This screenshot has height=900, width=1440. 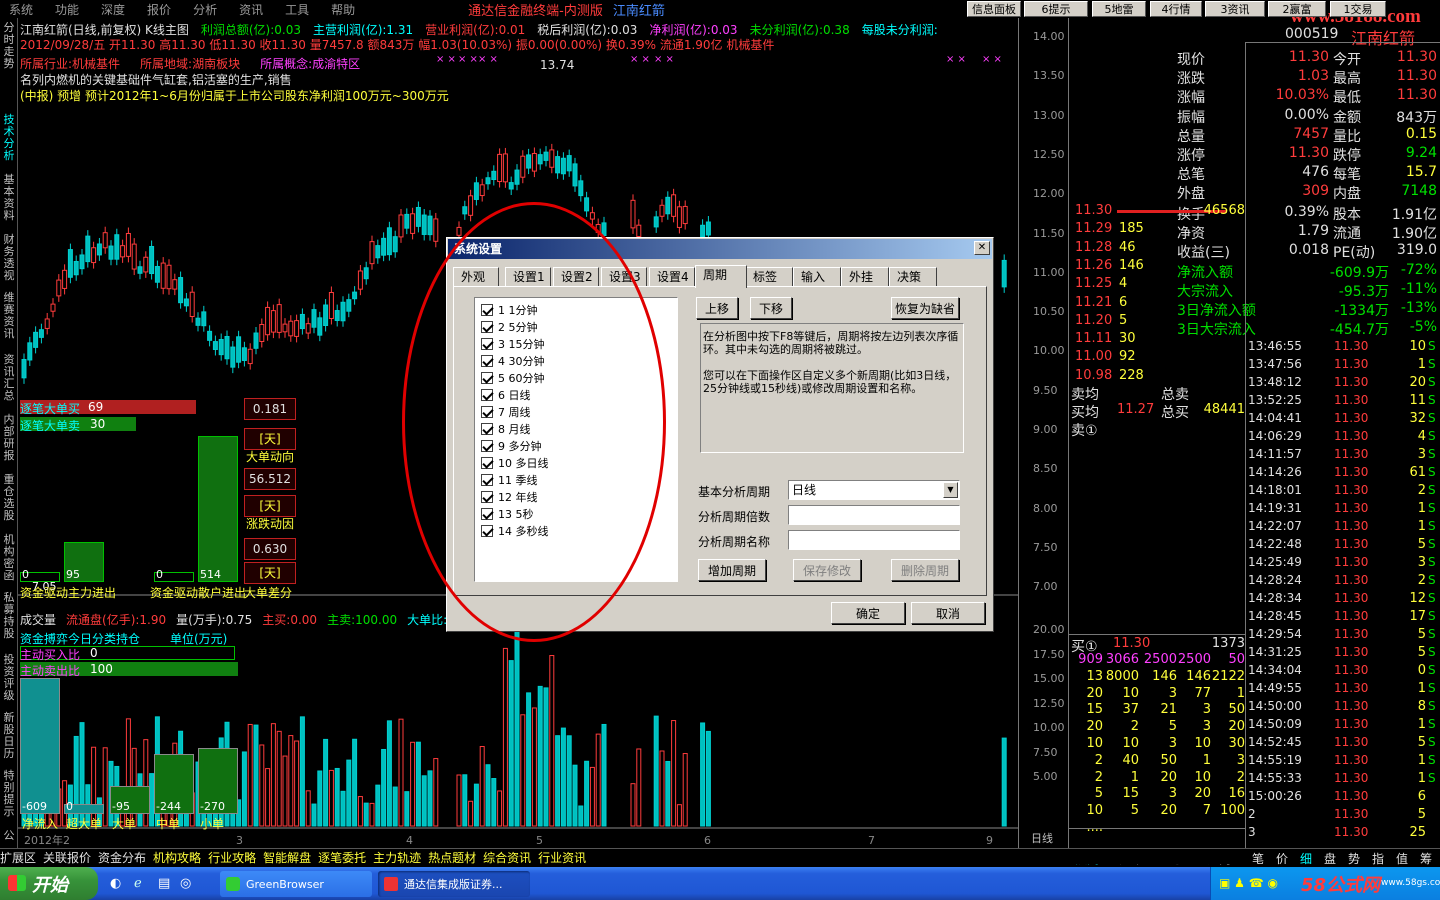 I want to click on dialog-tab-7: 输入, so click(x=817, y=277).